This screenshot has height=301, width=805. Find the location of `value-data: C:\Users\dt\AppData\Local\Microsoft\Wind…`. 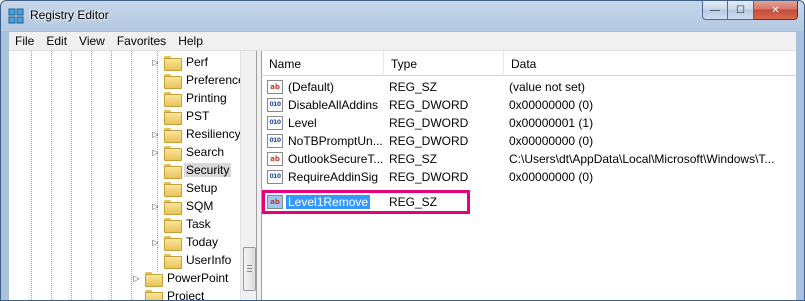

value-data: C:\Users\dt\AppData\Local\Microsoft\Wind… is located at coordinates (642, 159).